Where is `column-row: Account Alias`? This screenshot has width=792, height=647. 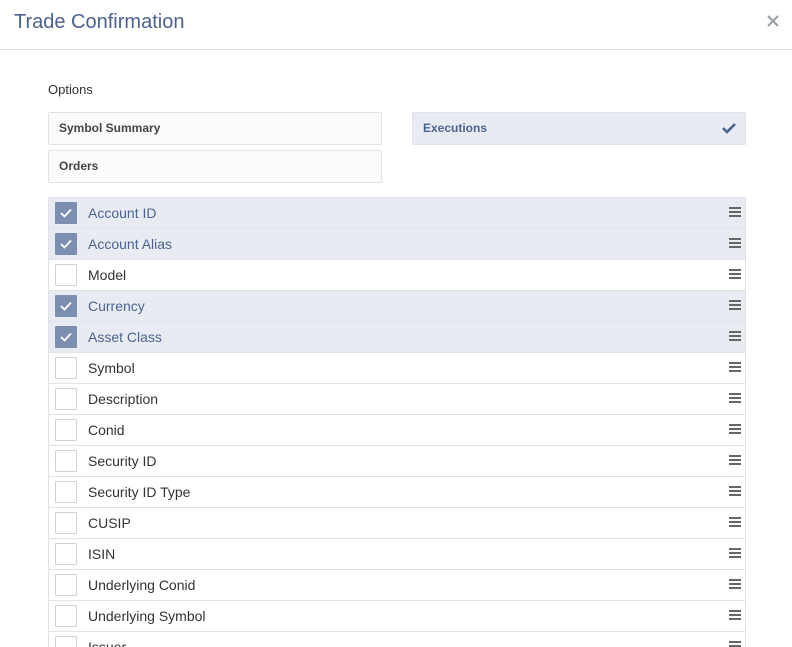
column-row: Account Alias is located at coordinates (397, 244).